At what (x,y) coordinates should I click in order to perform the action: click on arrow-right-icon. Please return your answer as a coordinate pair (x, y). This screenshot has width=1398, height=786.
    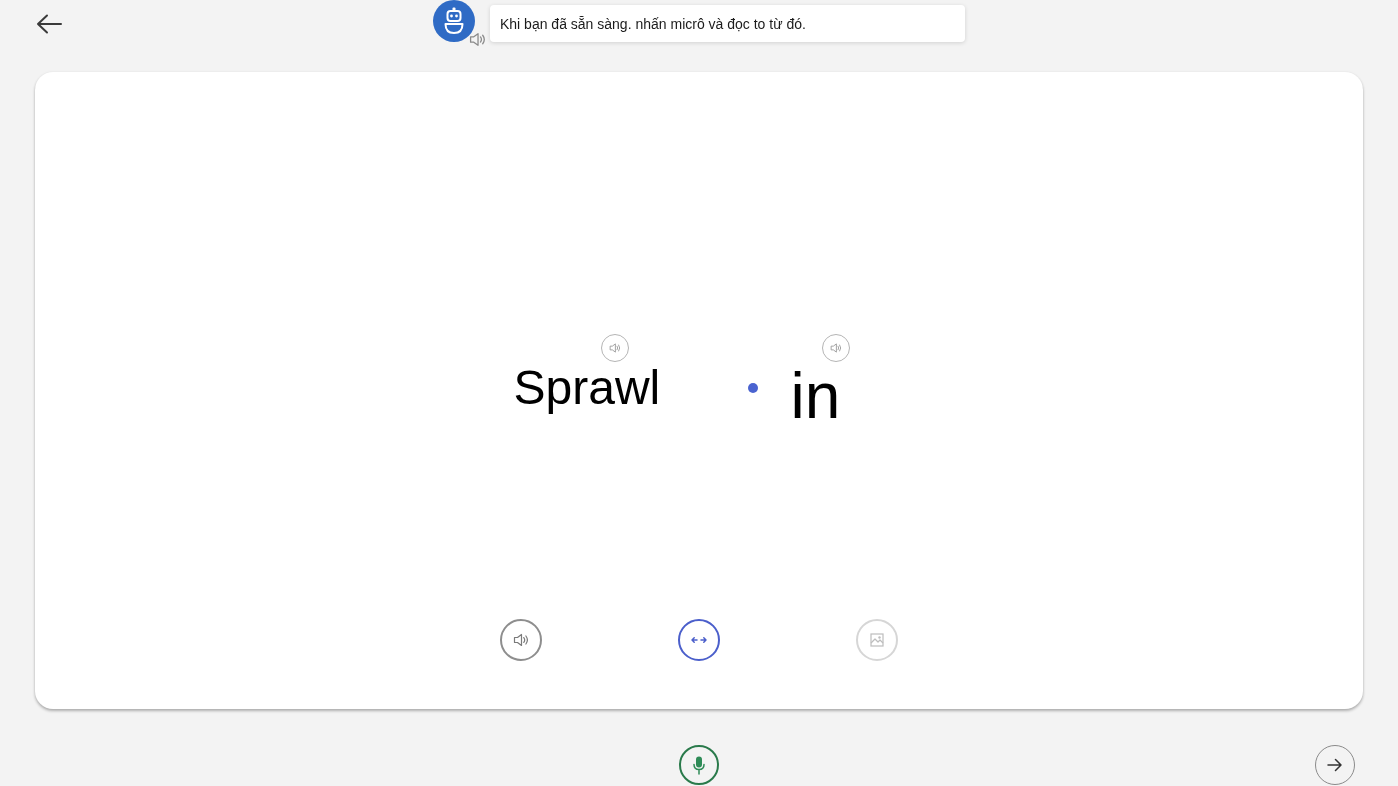
    Looking at the image, I should click on (1335, 765).